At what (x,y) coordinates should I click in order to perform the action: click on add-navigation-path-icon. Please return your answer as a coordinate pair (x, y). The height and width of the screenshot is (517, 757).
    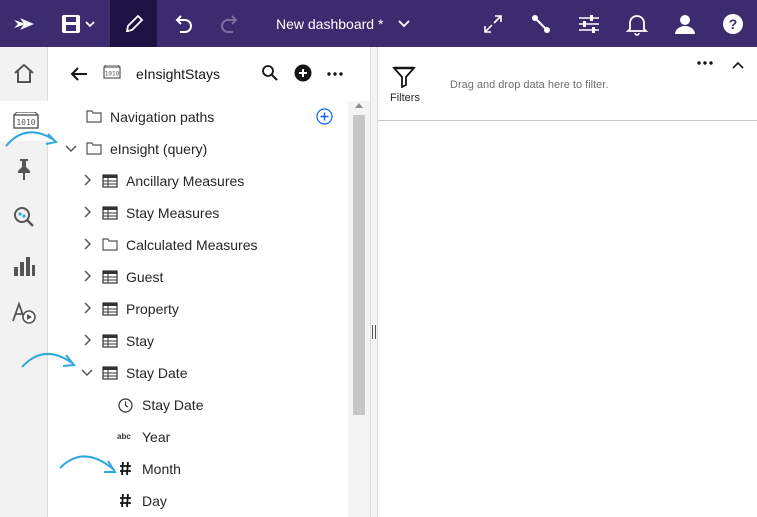
    Looking at the image, I should click on (324, 116).